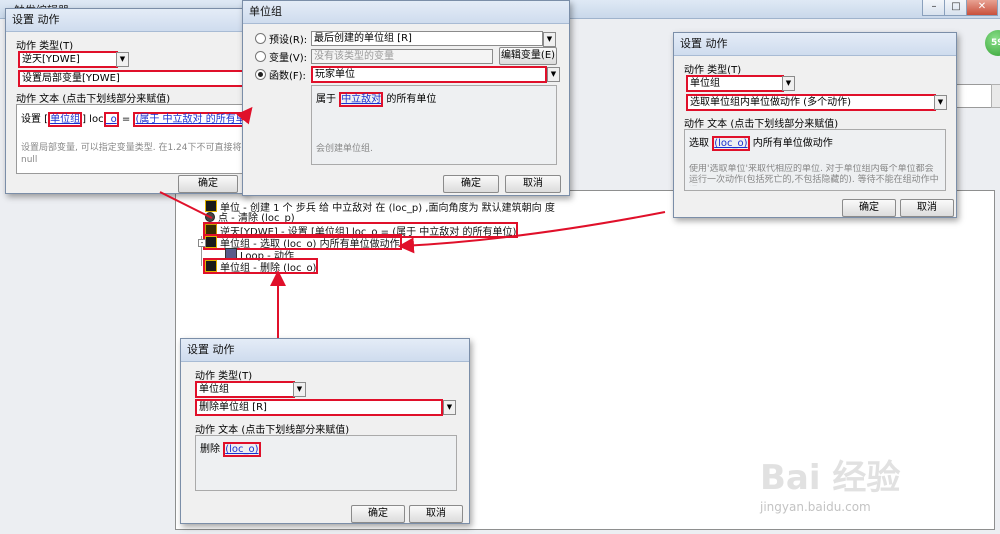  What do you see at coordinates (260, 56) in the screenshot?
I see `variable-radio` at bounding box center [260, 56].